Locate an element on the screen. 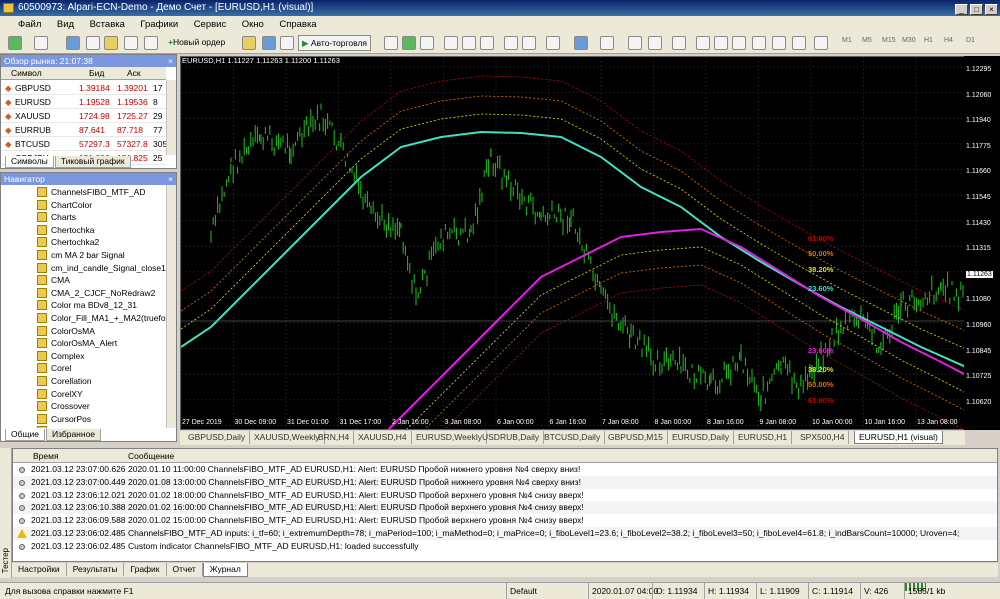  text-icon is located at coordinates (779, 43).